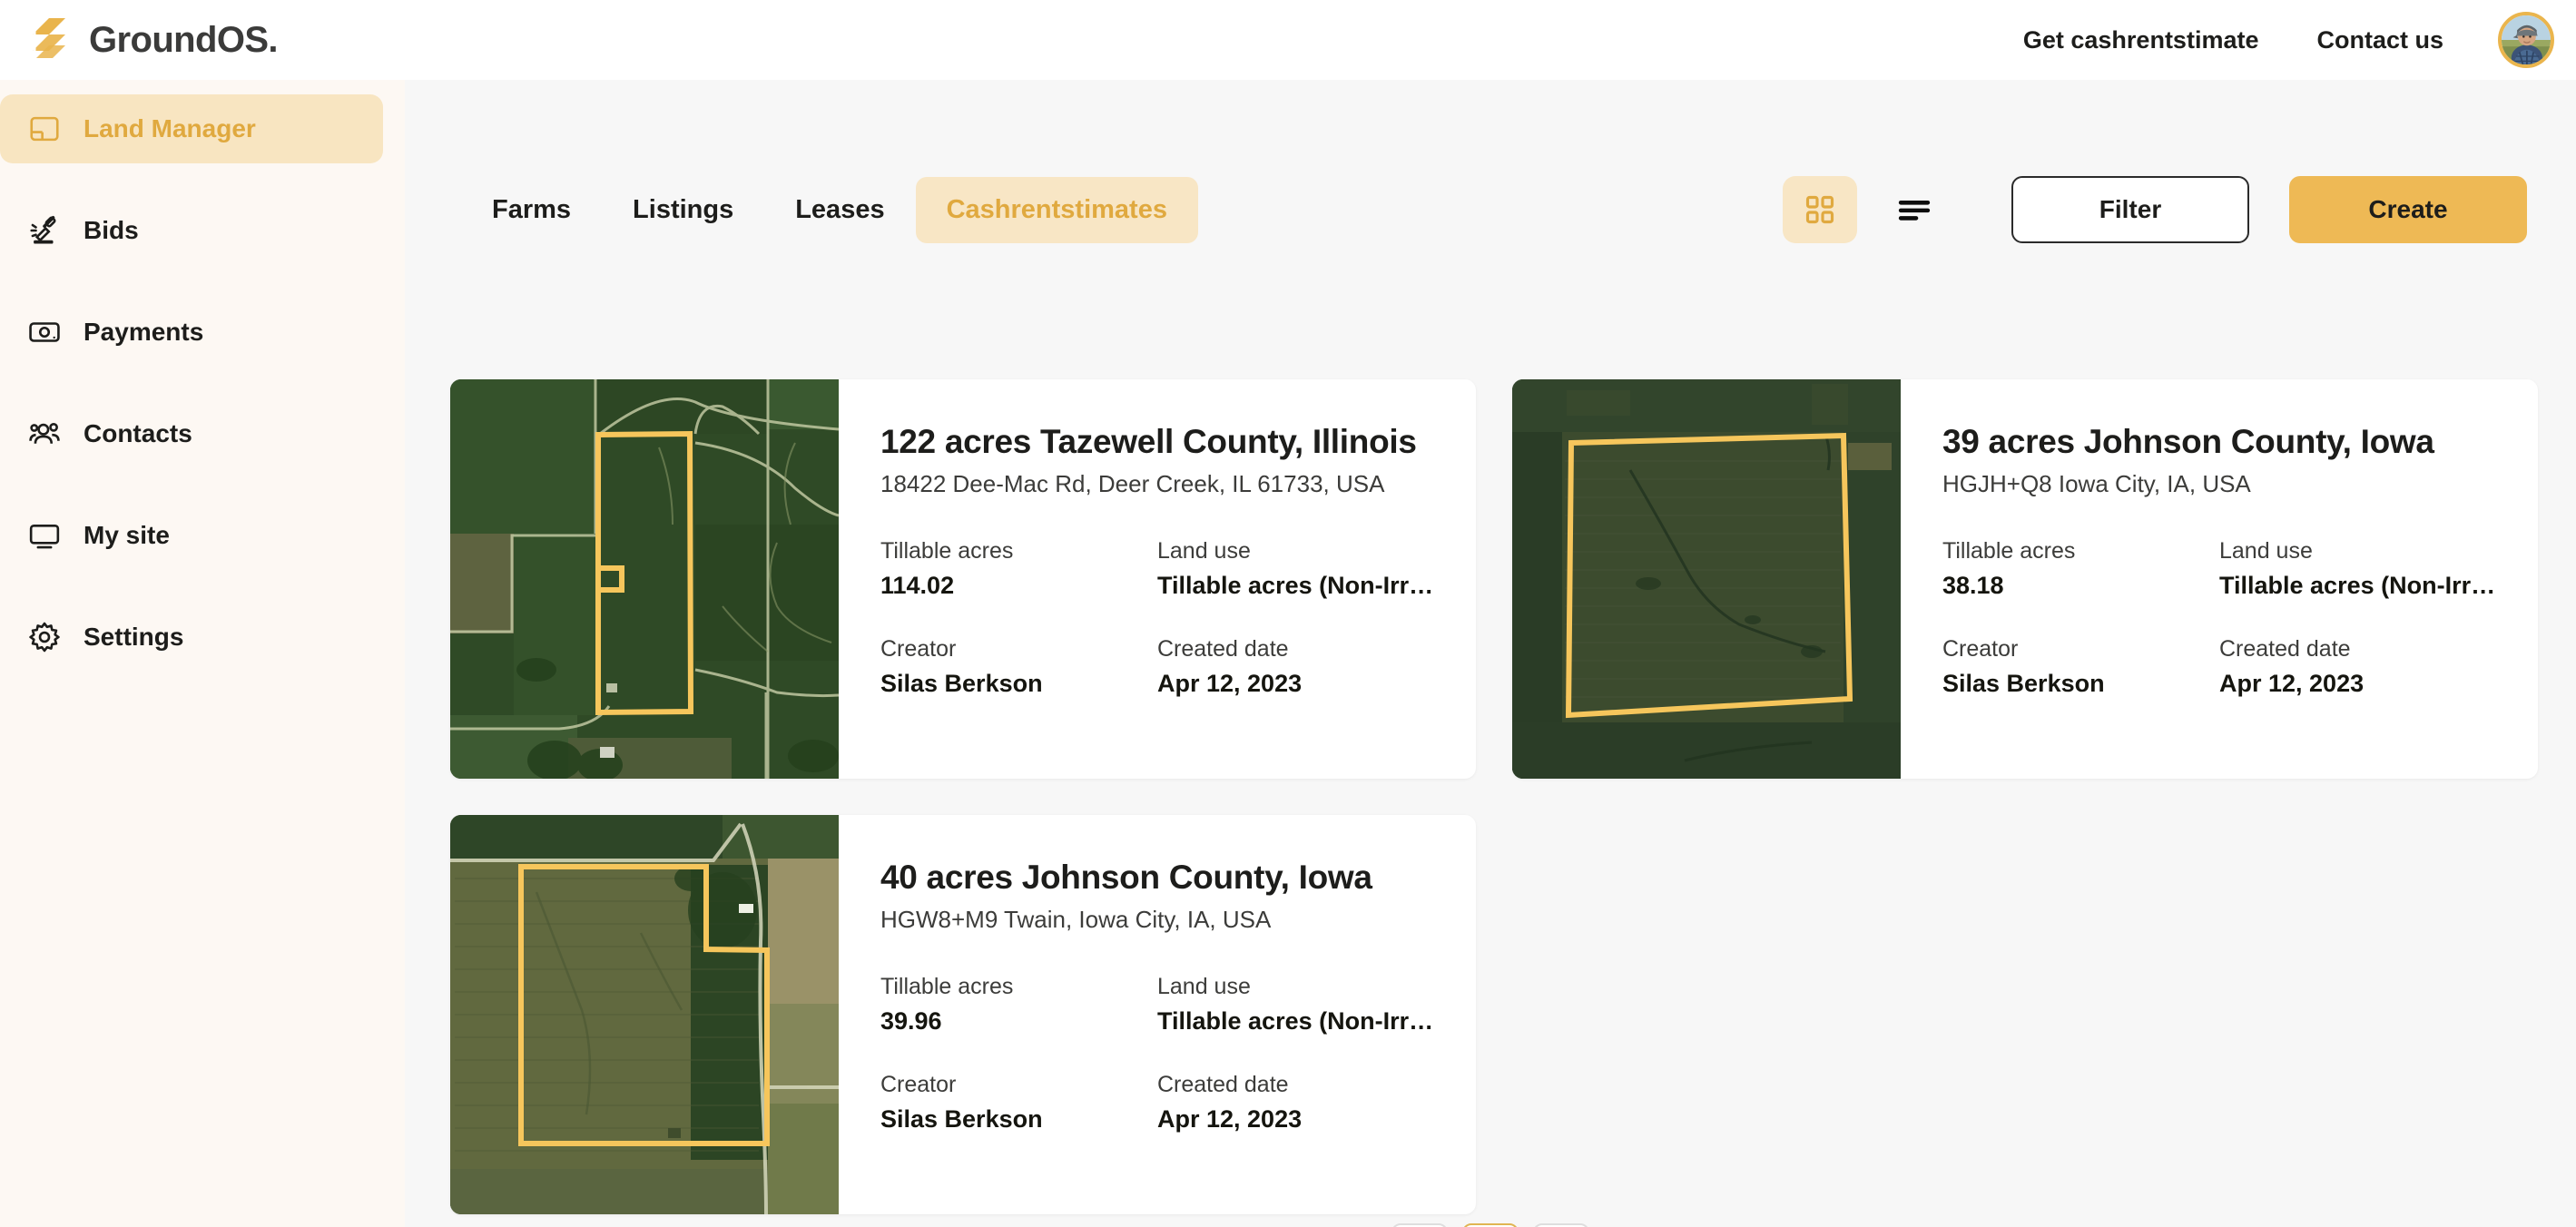  I want to click on sidebar-label-payments: Payments, so click(144, 332).